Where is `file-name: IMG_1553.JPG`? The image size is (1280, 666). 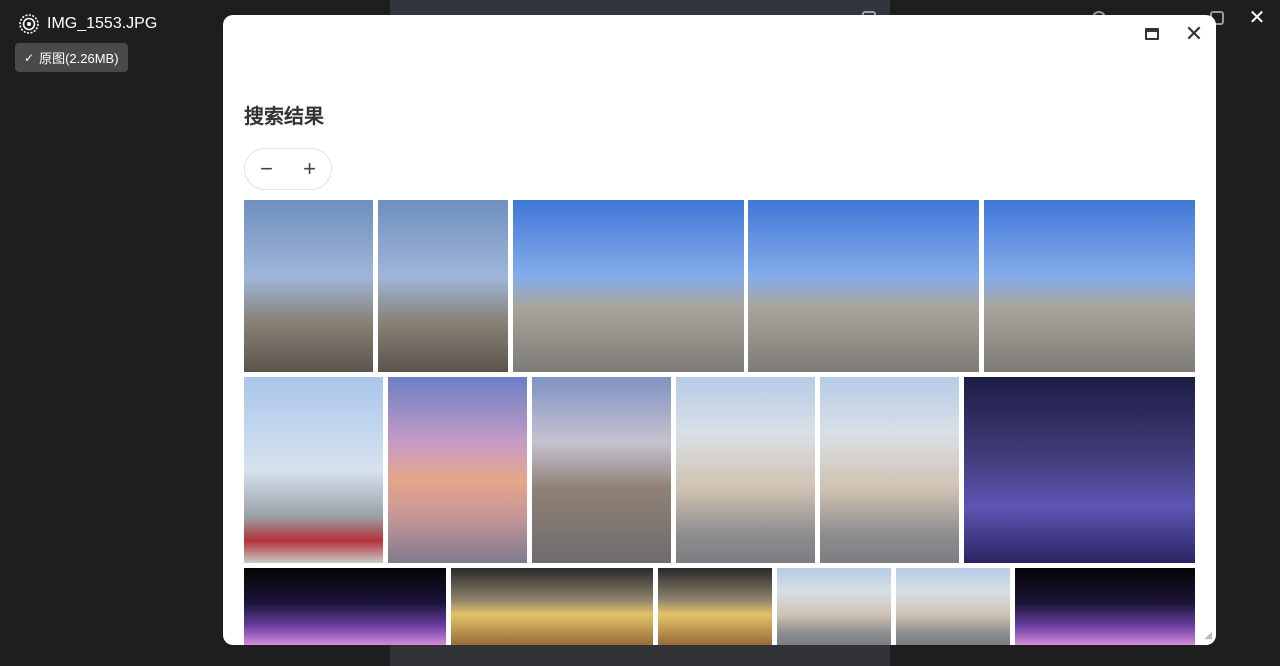 file-name: IMG_1553.JPG is located at coordinates (102, 23).